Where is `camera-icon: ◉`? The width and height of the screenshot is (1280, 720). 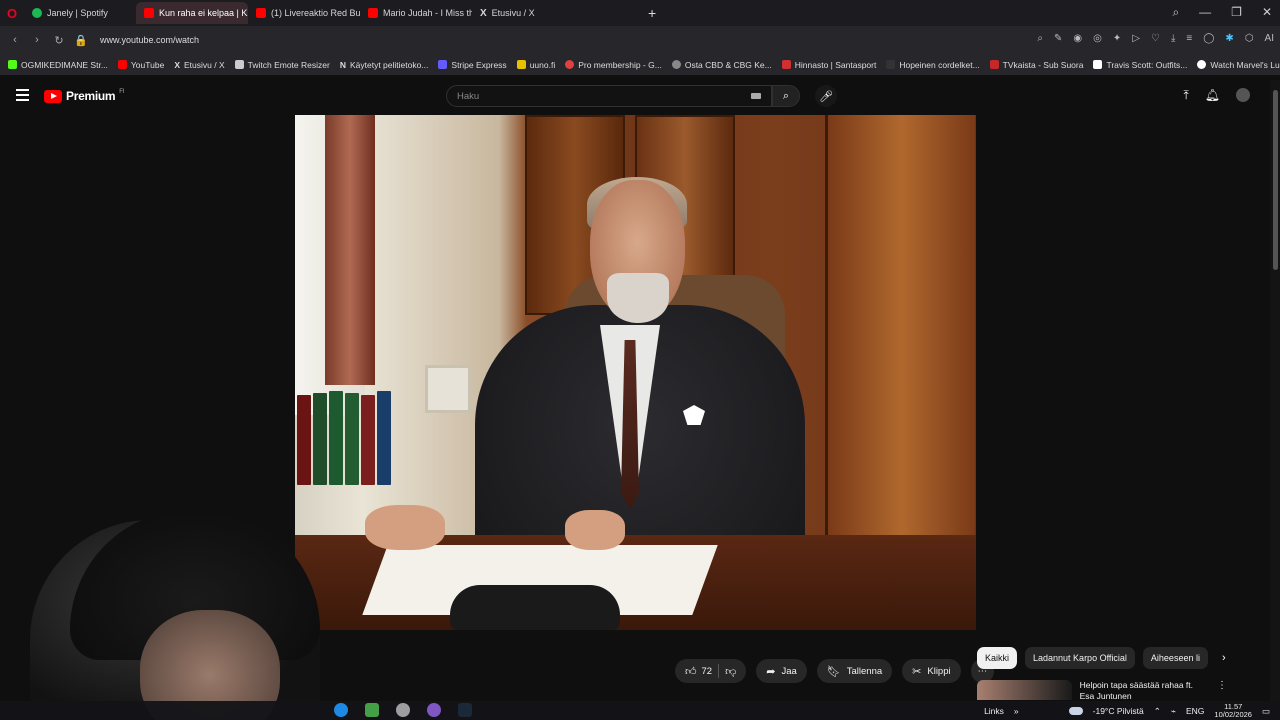
camera-icon: ◉ is located at coordinates (1077, 38).